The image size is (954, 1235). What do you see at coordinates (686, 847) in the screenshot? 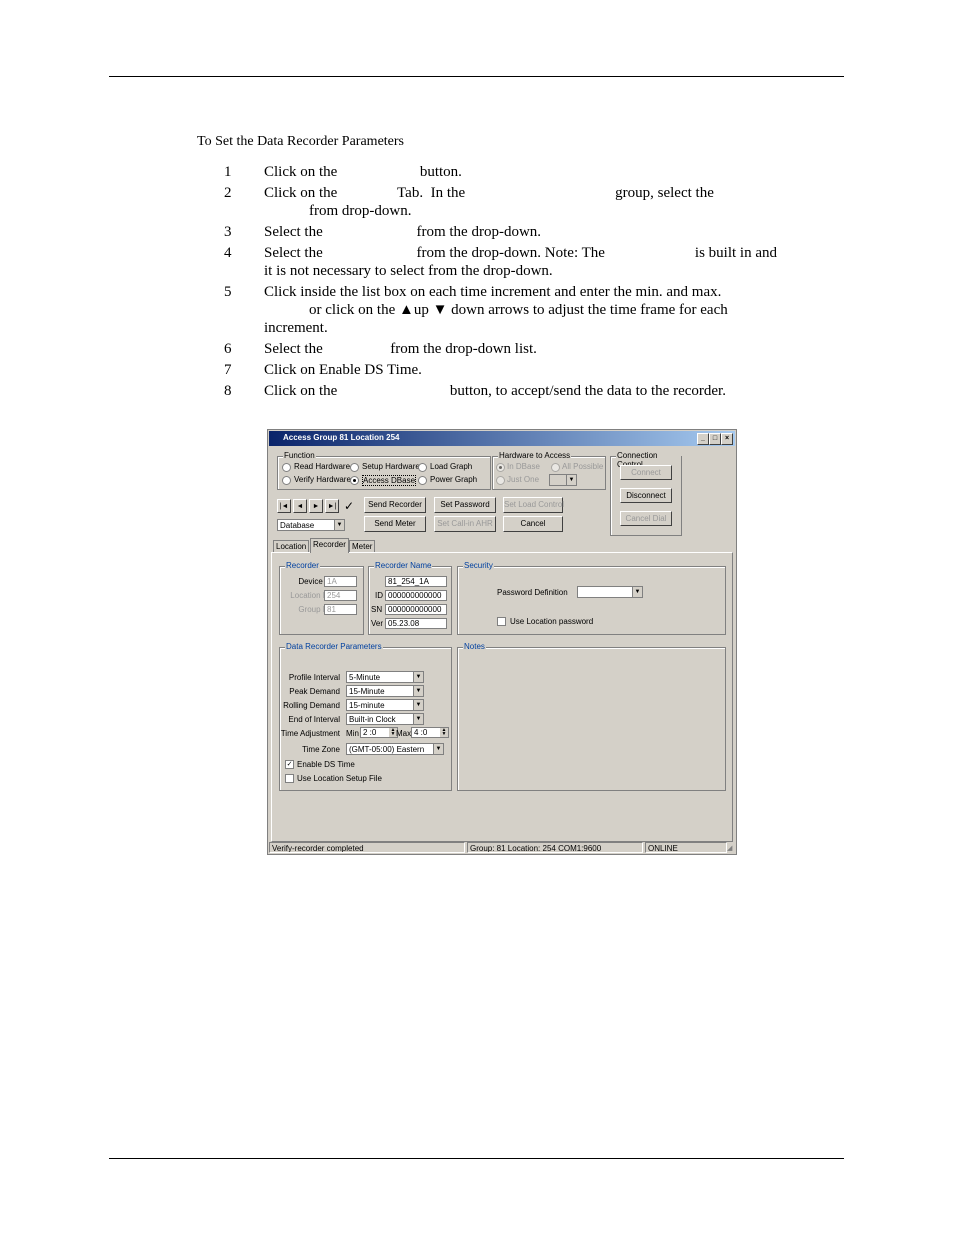
I see `status-connection-state: ONLINE` at bounding box center [686, 847].